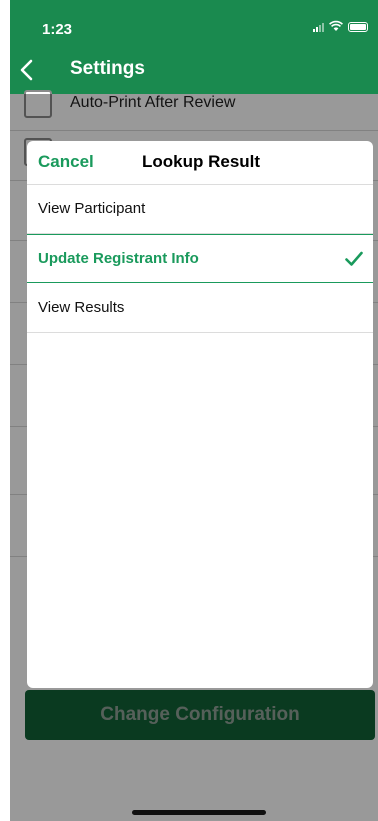  I want to click on option-view-results: View Results, so click(200, 308).